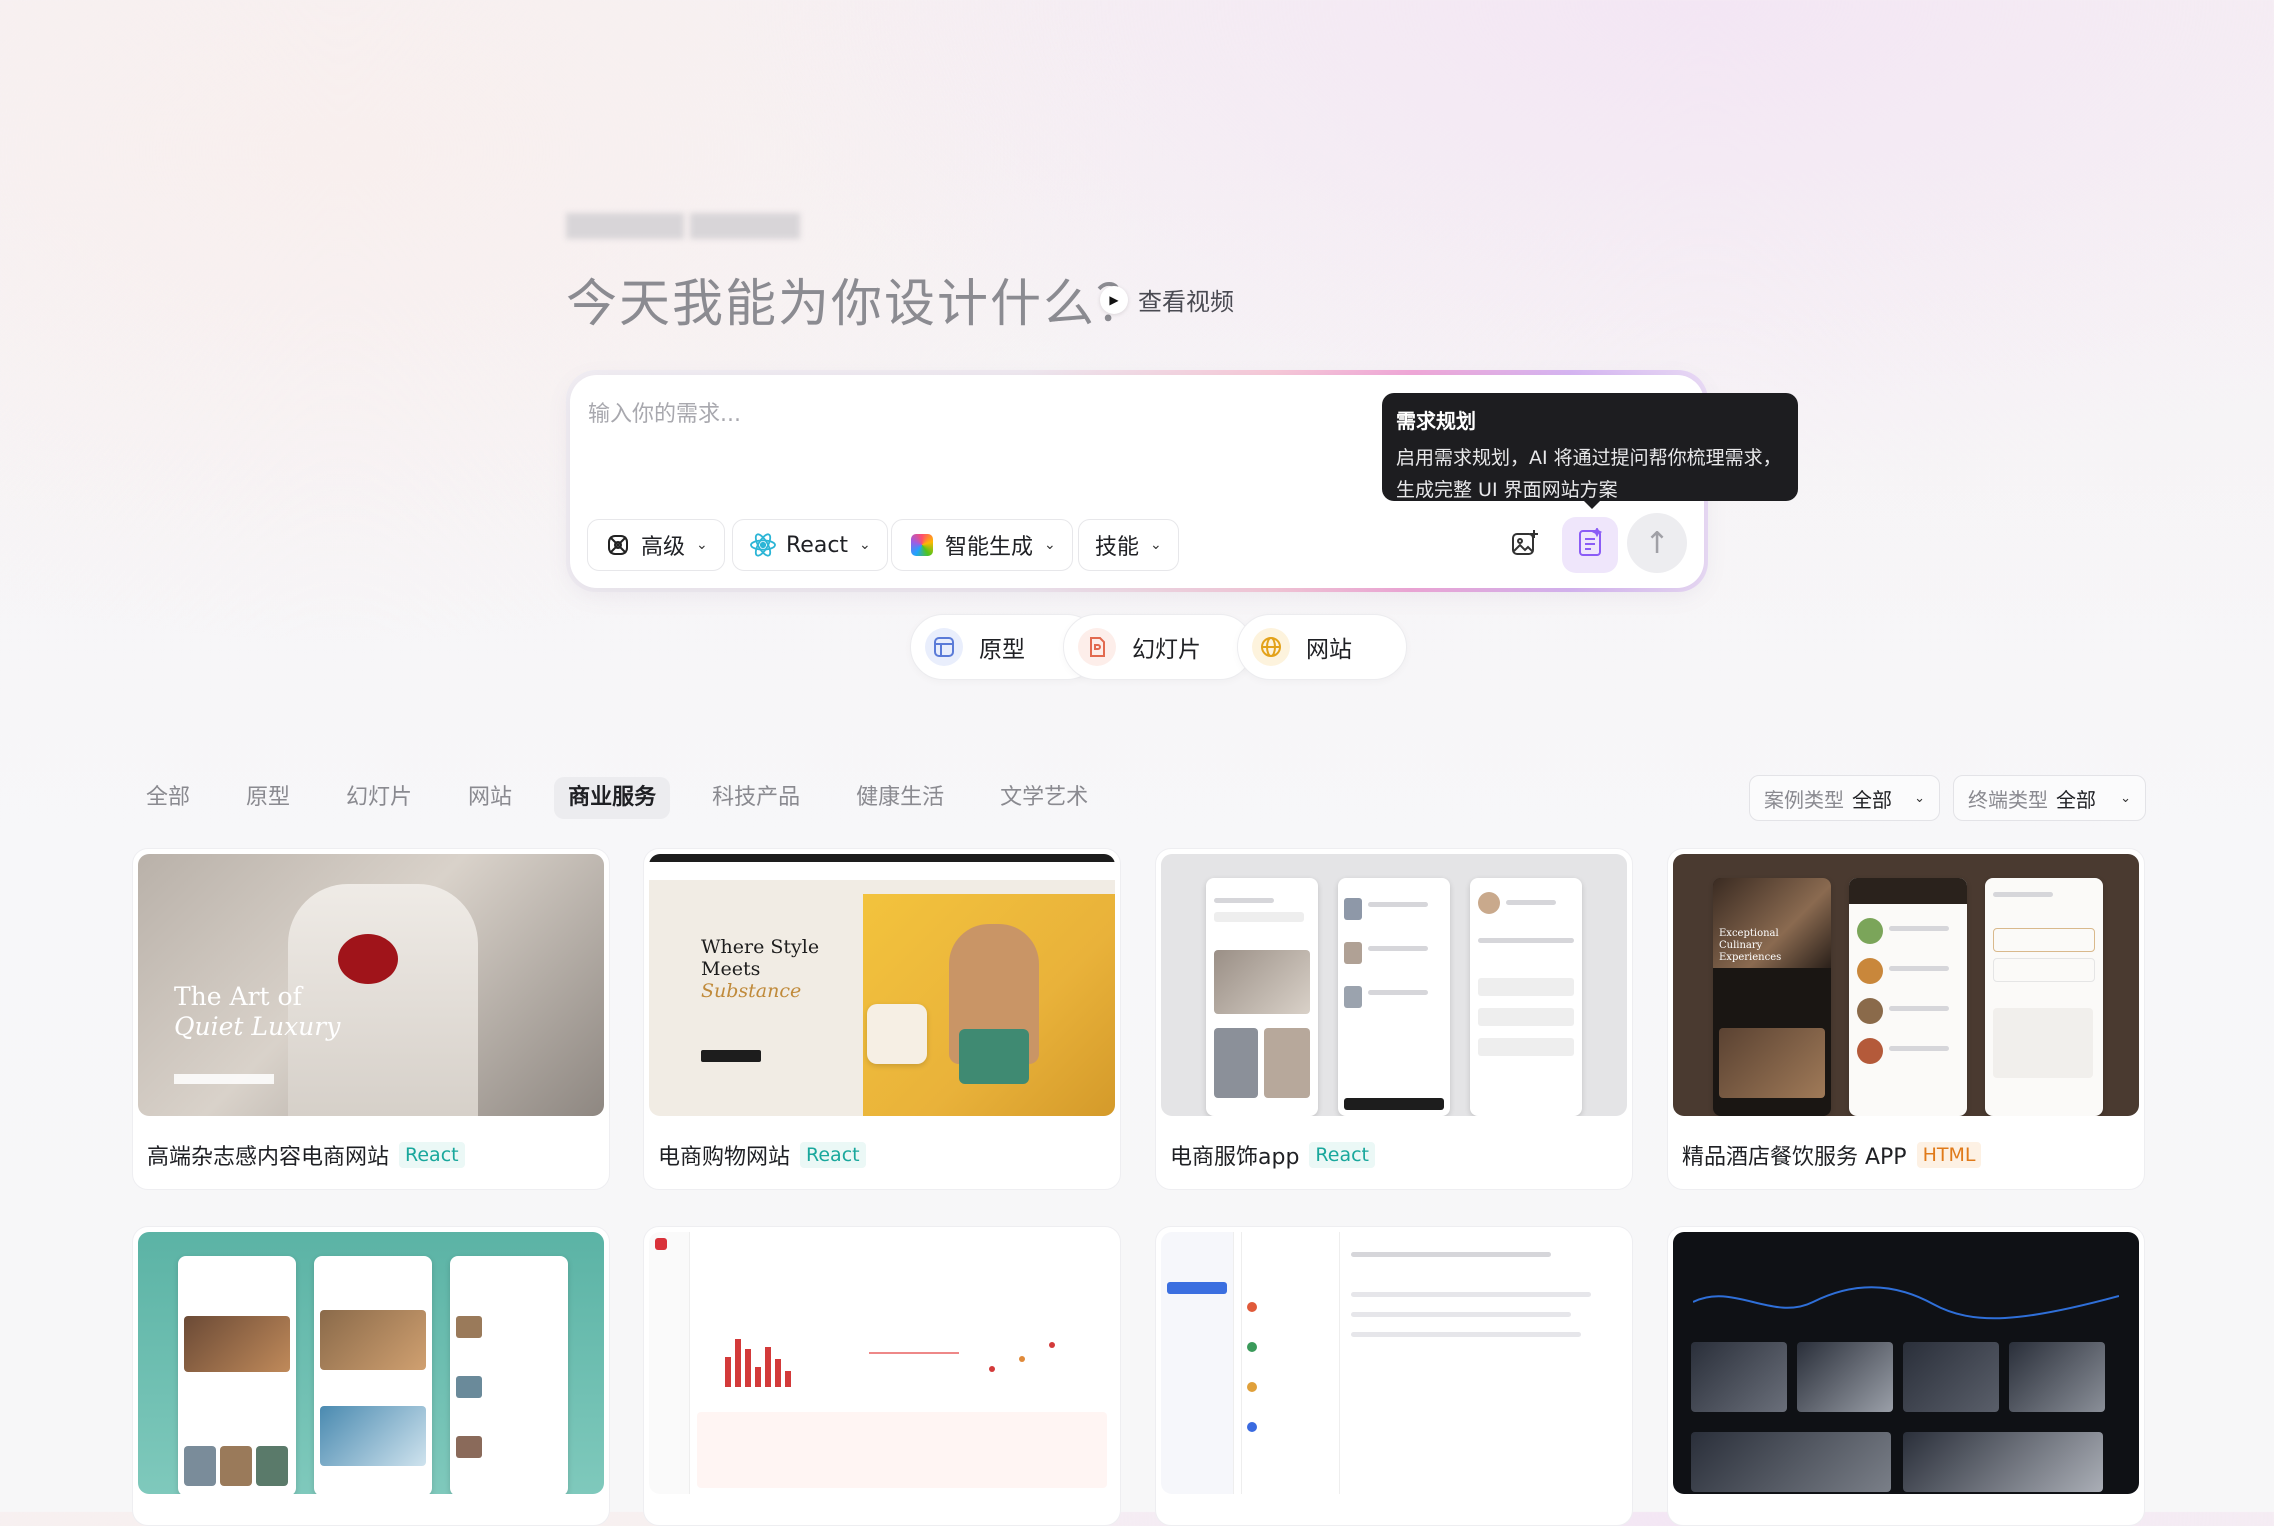  I want to click on watch-video-label: 查看视频, so click(1186, 302).